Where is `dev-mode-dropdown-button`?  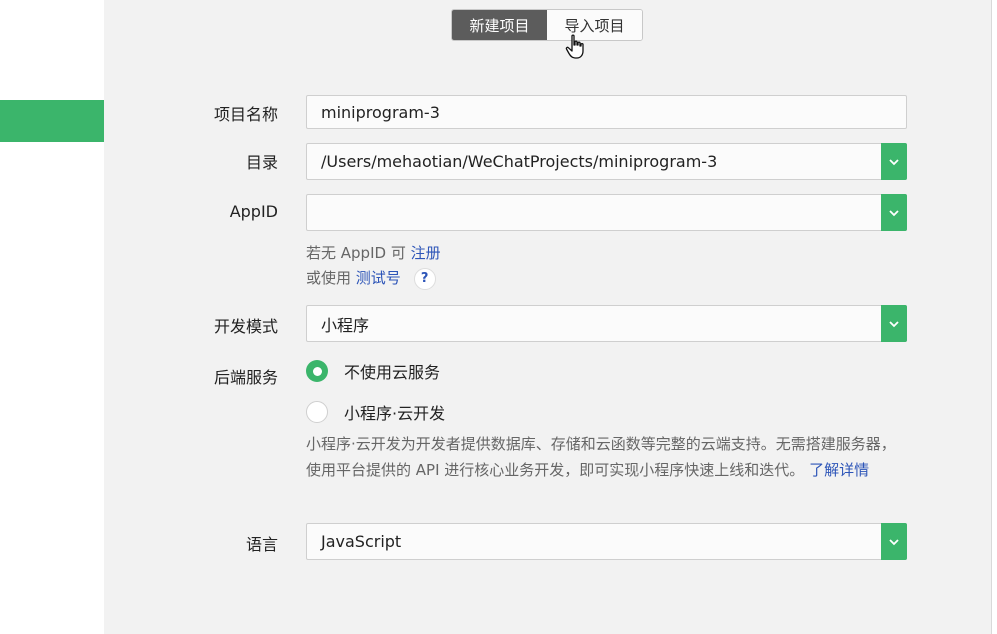
dev-mode-dropdown-button is located at coordinates (894, 323).